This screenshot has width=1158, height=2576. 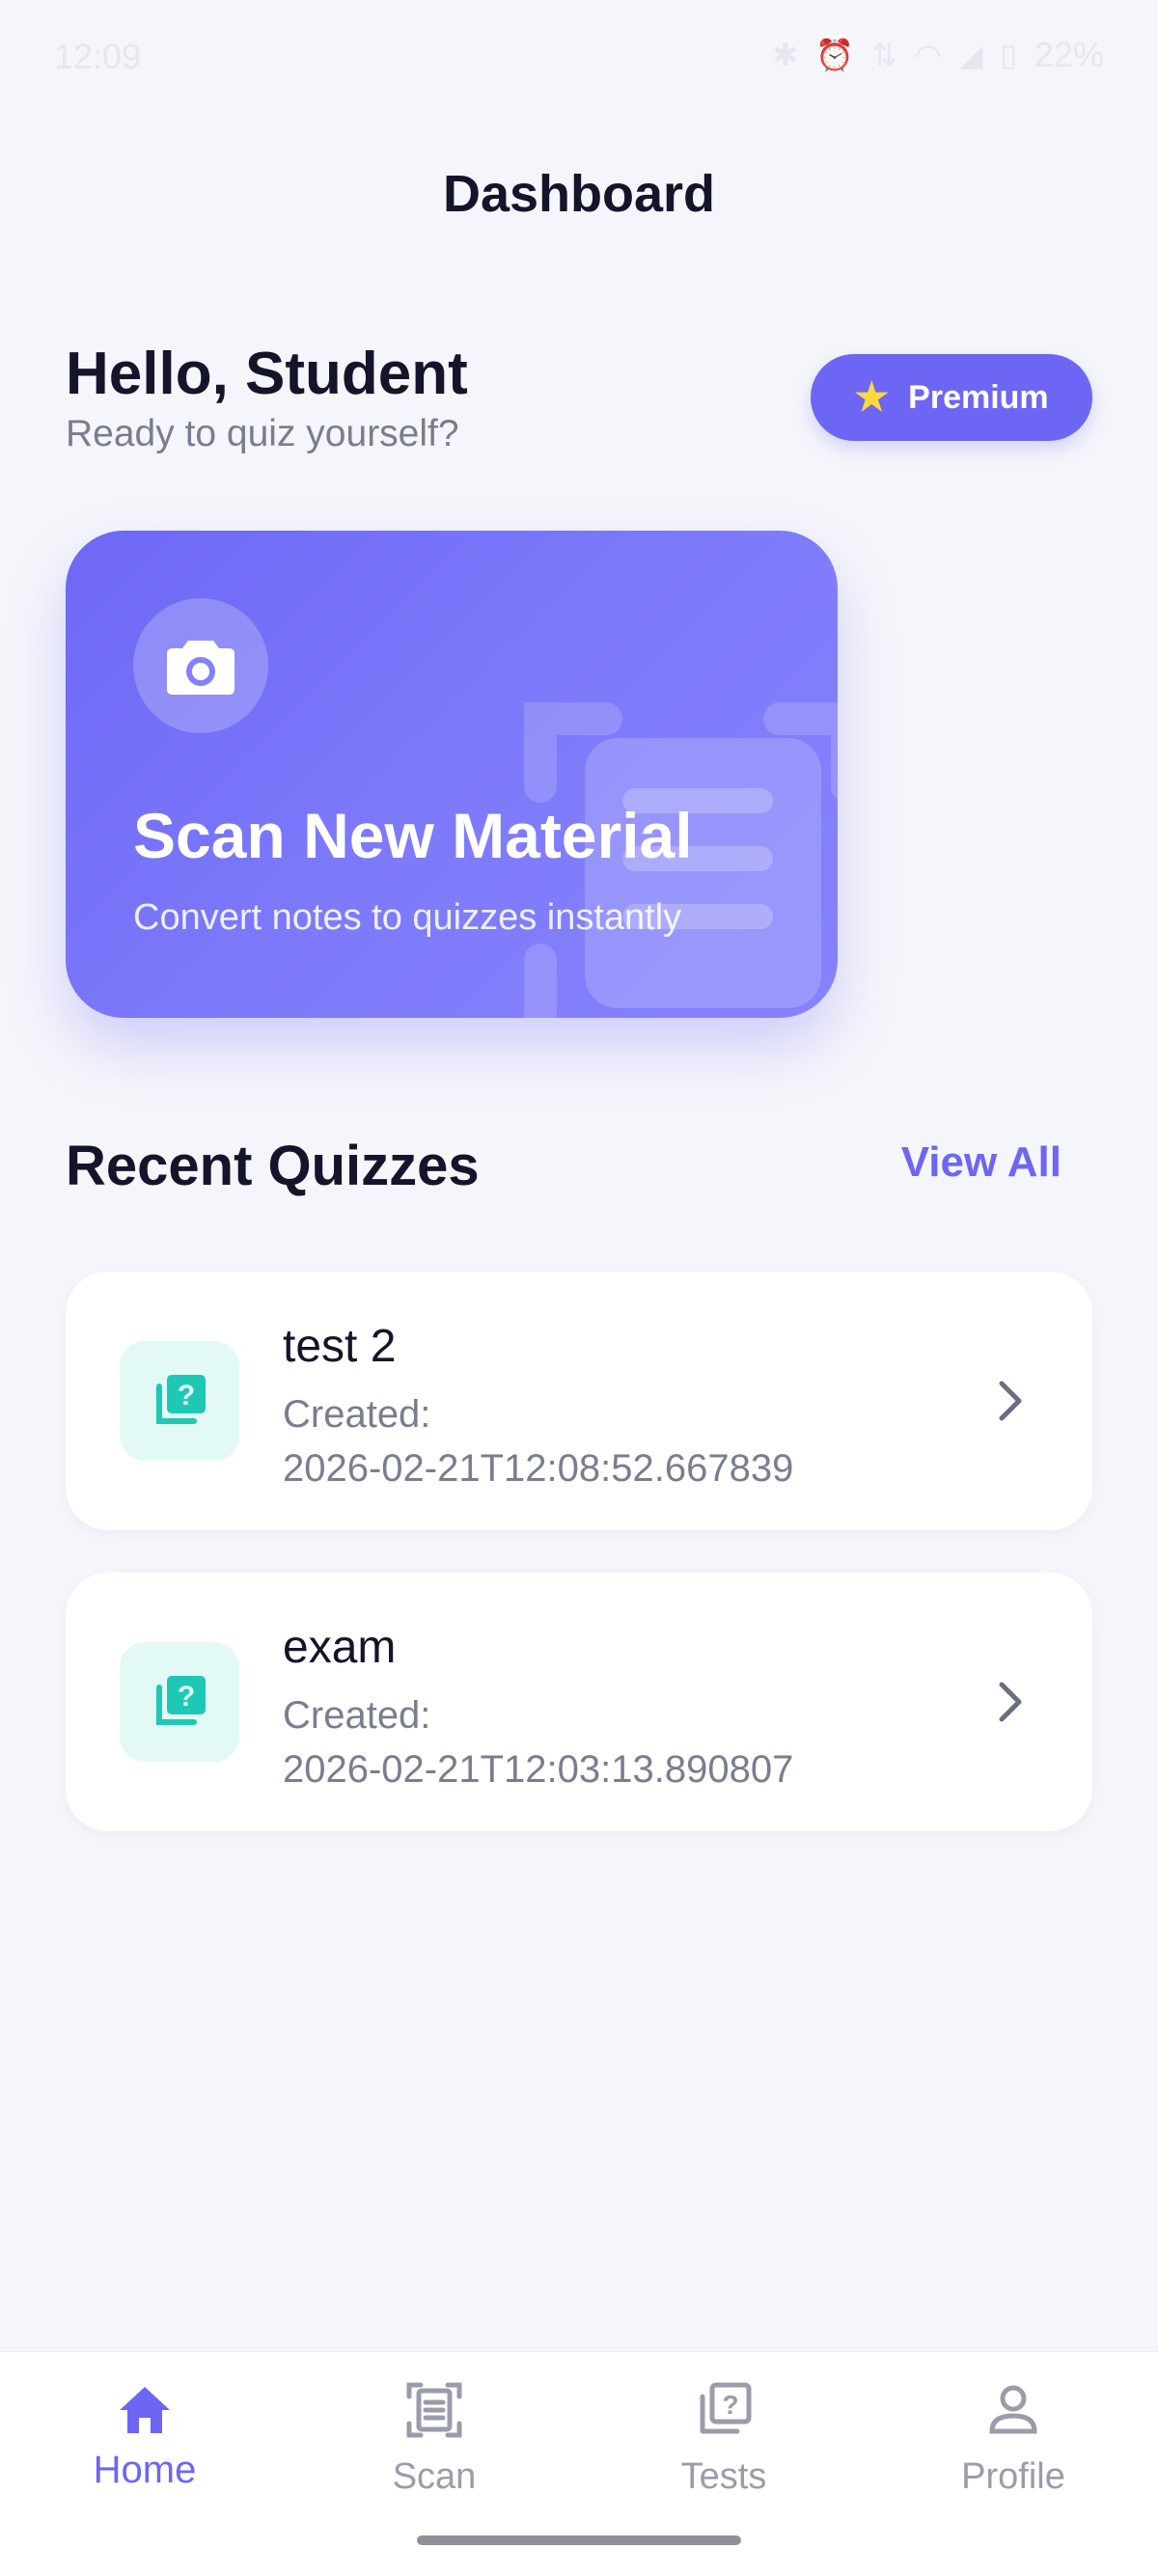 What do you see at coordinates (145, 2470) in the screenshot?
I see `nav-home-label: Home` at bounding box center [145, 2470].